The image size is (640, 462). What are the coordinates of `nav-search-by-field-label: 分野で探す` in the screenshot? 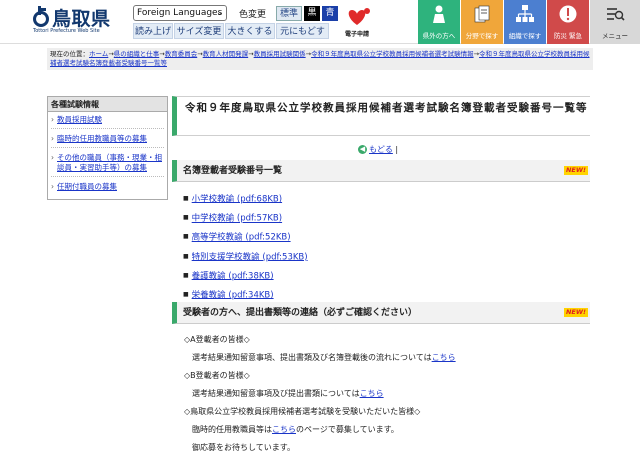 It's located at (482, 36).